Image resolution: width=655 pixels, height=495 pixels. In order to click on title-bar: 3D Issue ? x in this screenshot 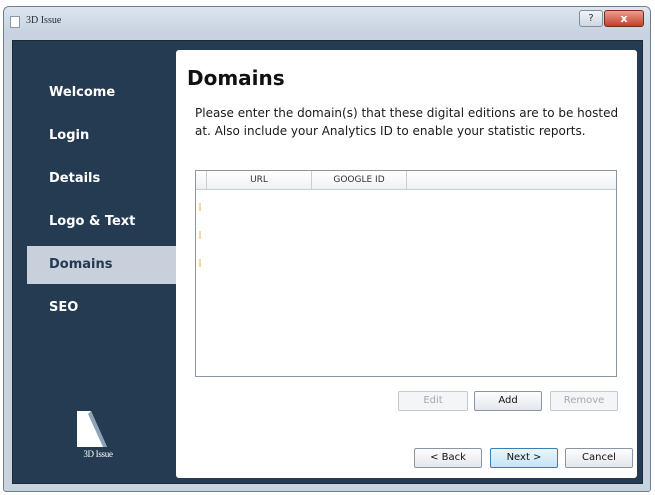, I will do `click(327, 21)`.